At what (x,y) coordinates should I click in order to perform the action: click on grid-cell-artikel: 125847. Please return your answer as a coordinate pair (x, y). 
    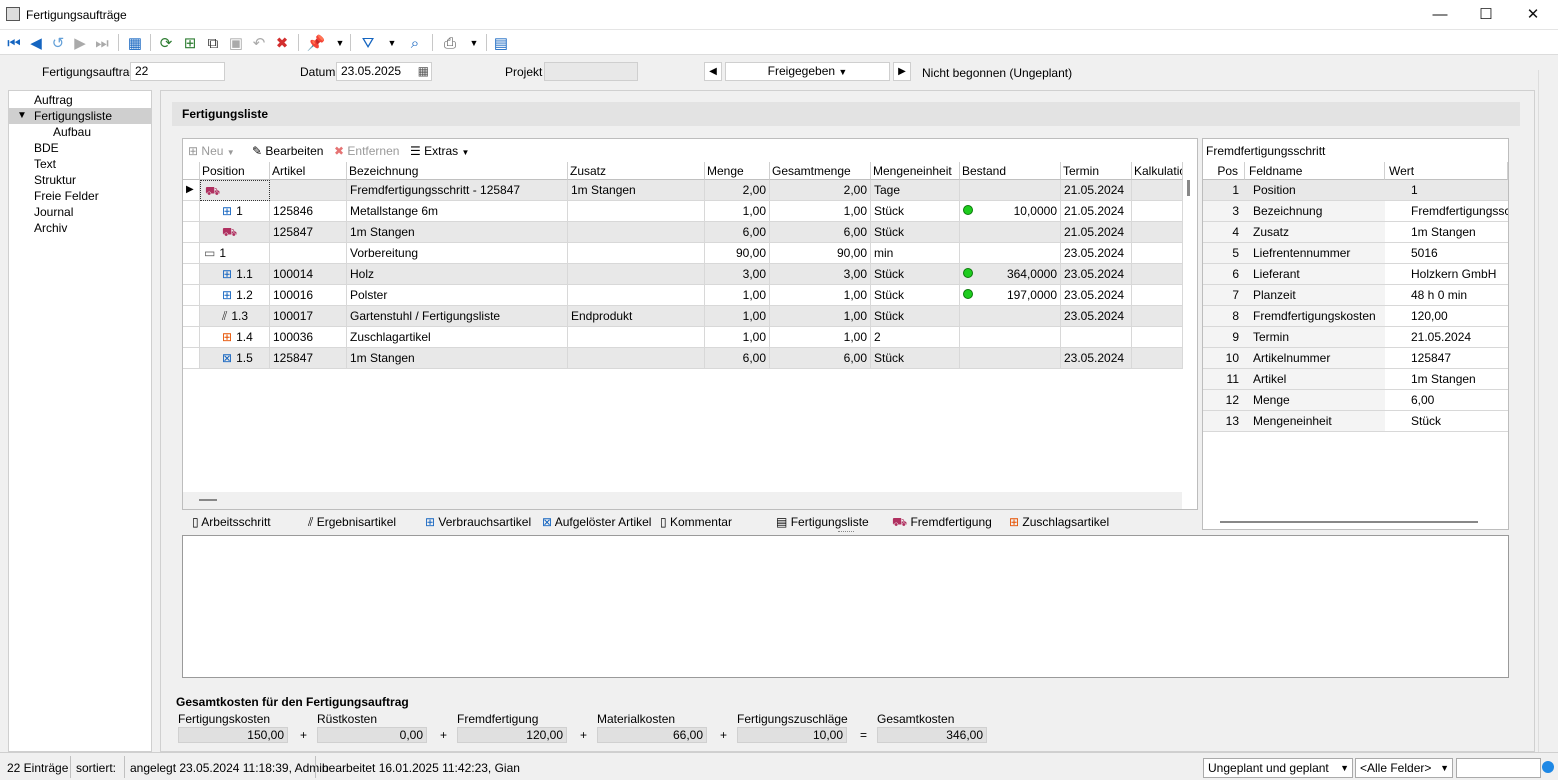
    Looking at the image, I should click on (308, 358).